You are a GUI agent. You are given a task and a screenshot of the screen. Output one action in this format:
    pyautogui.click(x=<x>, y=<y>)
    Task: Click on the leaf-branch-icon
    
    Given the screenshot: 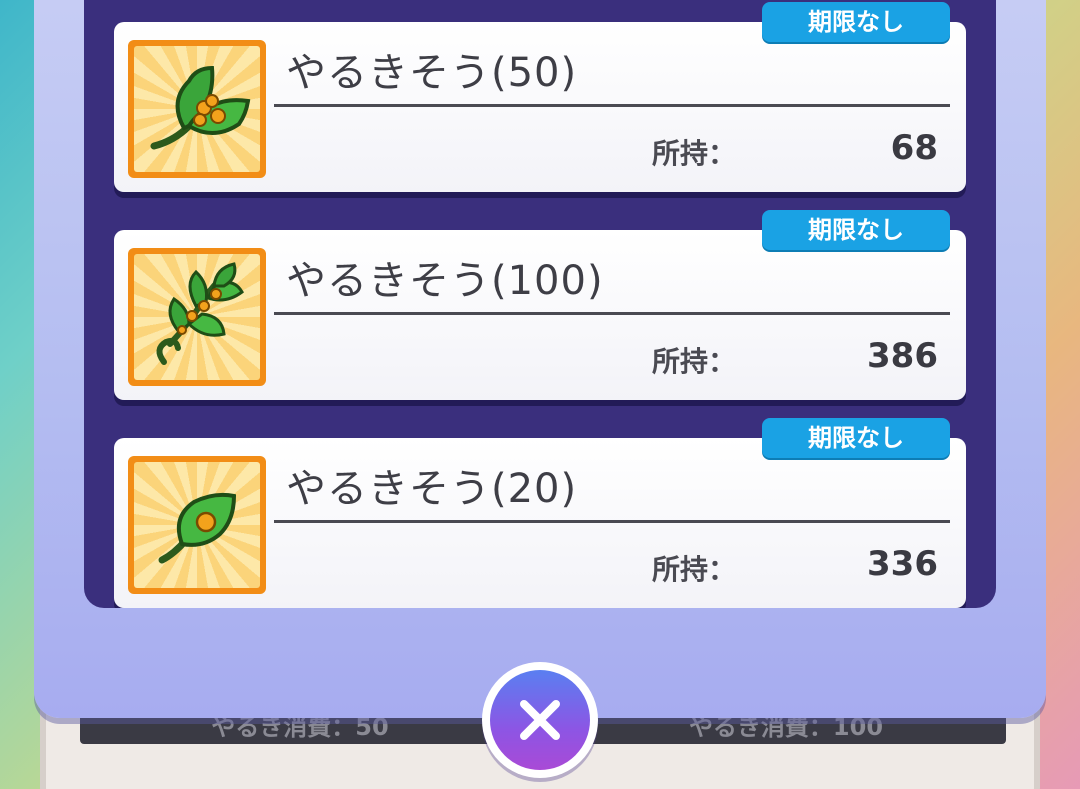 What is the action you would take?
    pyautogui.click(x=197, y=317)
    